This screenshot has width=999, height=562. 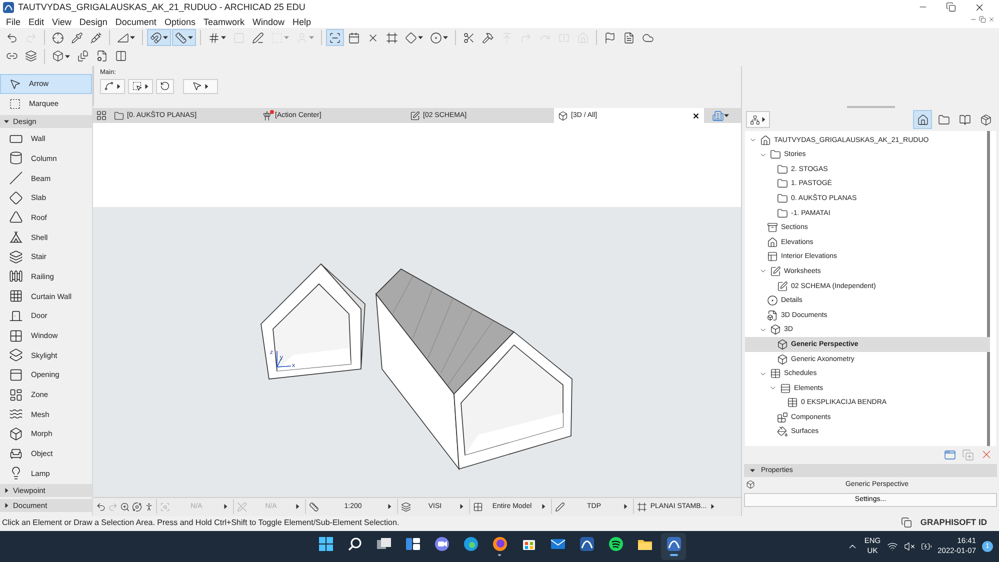 What do you see at coordinates (162, 7) in the screenshot?
I see `window-title: TAUTVYDAS_GRIGALAUSKAS_AK_21_RUDUO - ARCHICAD 25 EDU` at bounding box center [162, 7].